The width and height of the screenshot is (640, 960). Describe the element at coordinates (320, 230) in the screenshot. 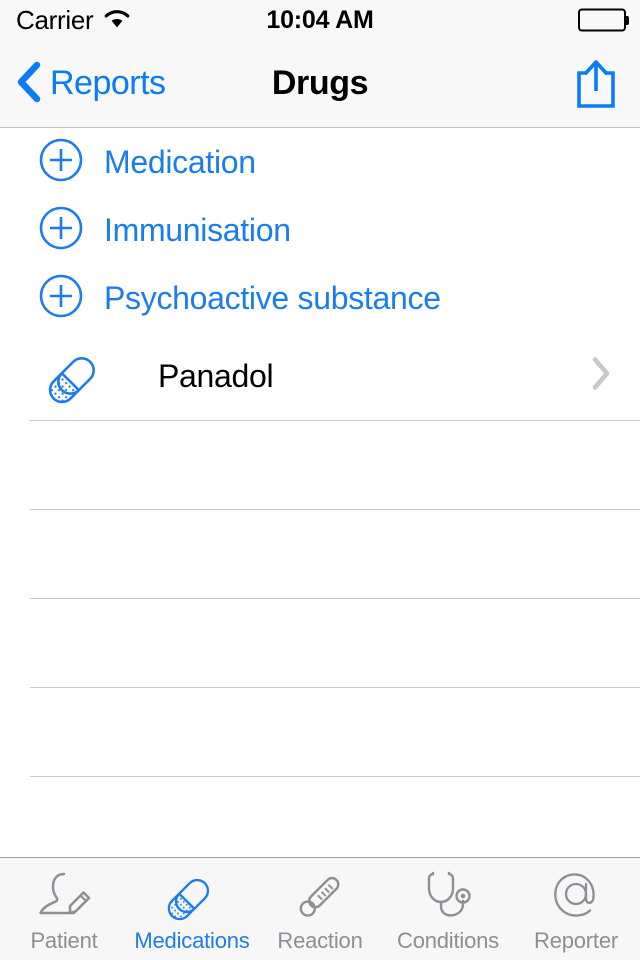

I see `add-row-immunisation: Immunisation` at that location.